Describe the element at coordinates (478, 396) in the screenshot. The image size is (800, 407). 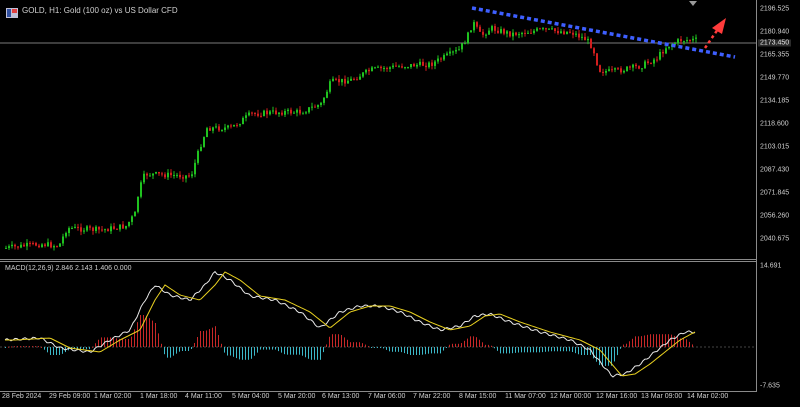
I see `time-label: 8 Mar 15:00` at that location.